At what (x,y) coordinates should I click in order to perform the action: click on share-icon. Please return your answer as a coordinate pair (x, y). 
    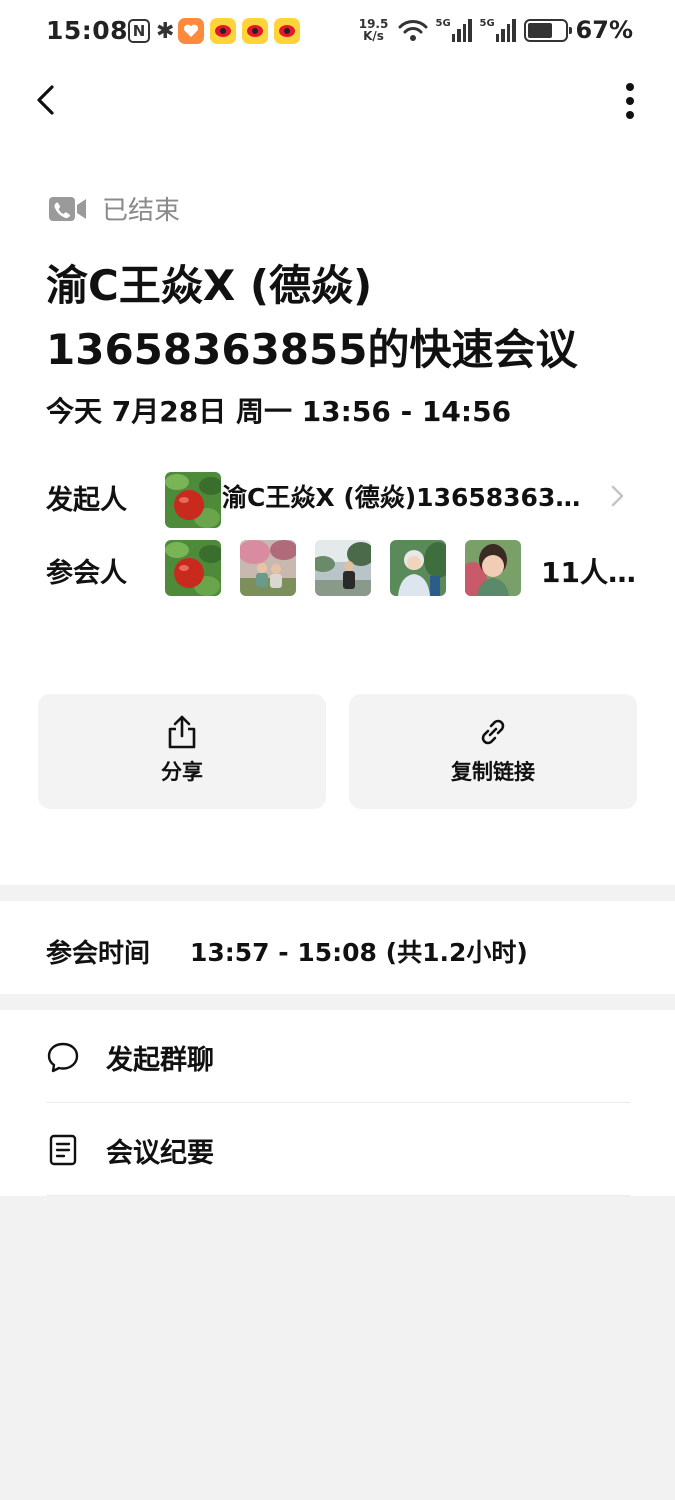
    Looking at the image, I should click on (182, 732).